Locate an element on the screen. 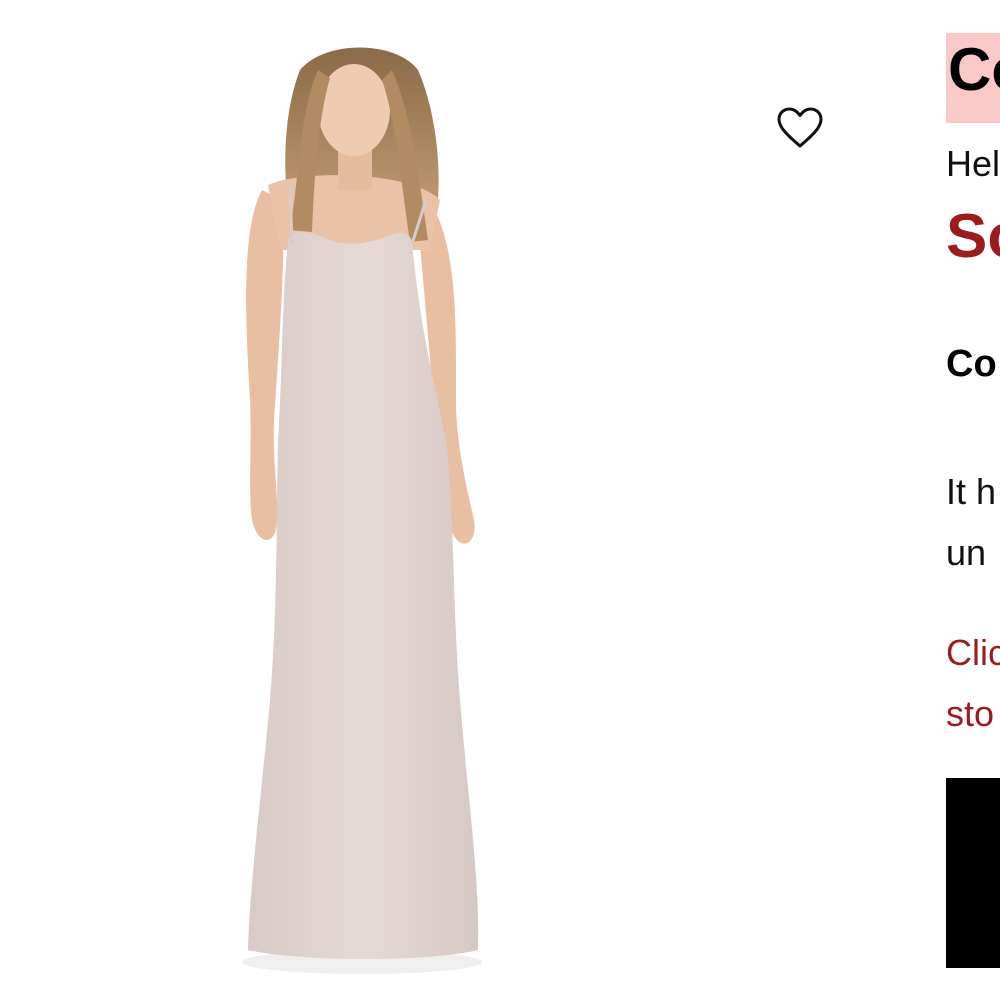 The width and height of the screenshot is (1000, 1000). description-line: un is located at coordinates (966, 552).